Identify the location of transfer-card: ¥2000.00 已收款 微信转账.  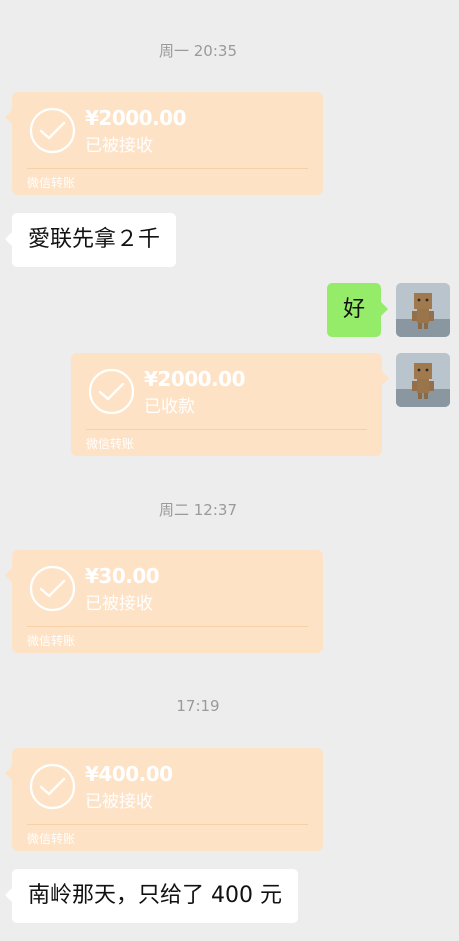
(230, 404).